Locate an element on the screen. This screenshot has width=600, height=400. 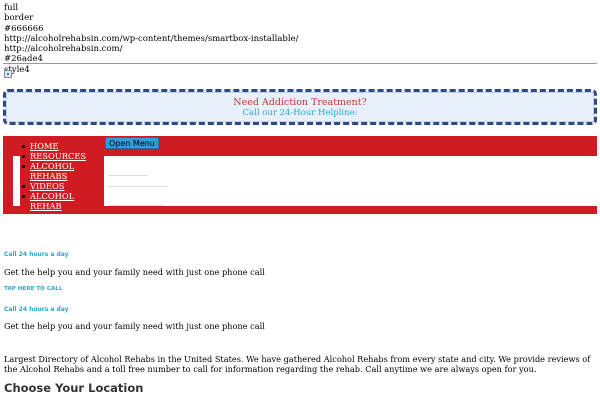
nav-item-alcohol-rehabs: ALCOHOL REHABS is located at coordinates (62, 171).